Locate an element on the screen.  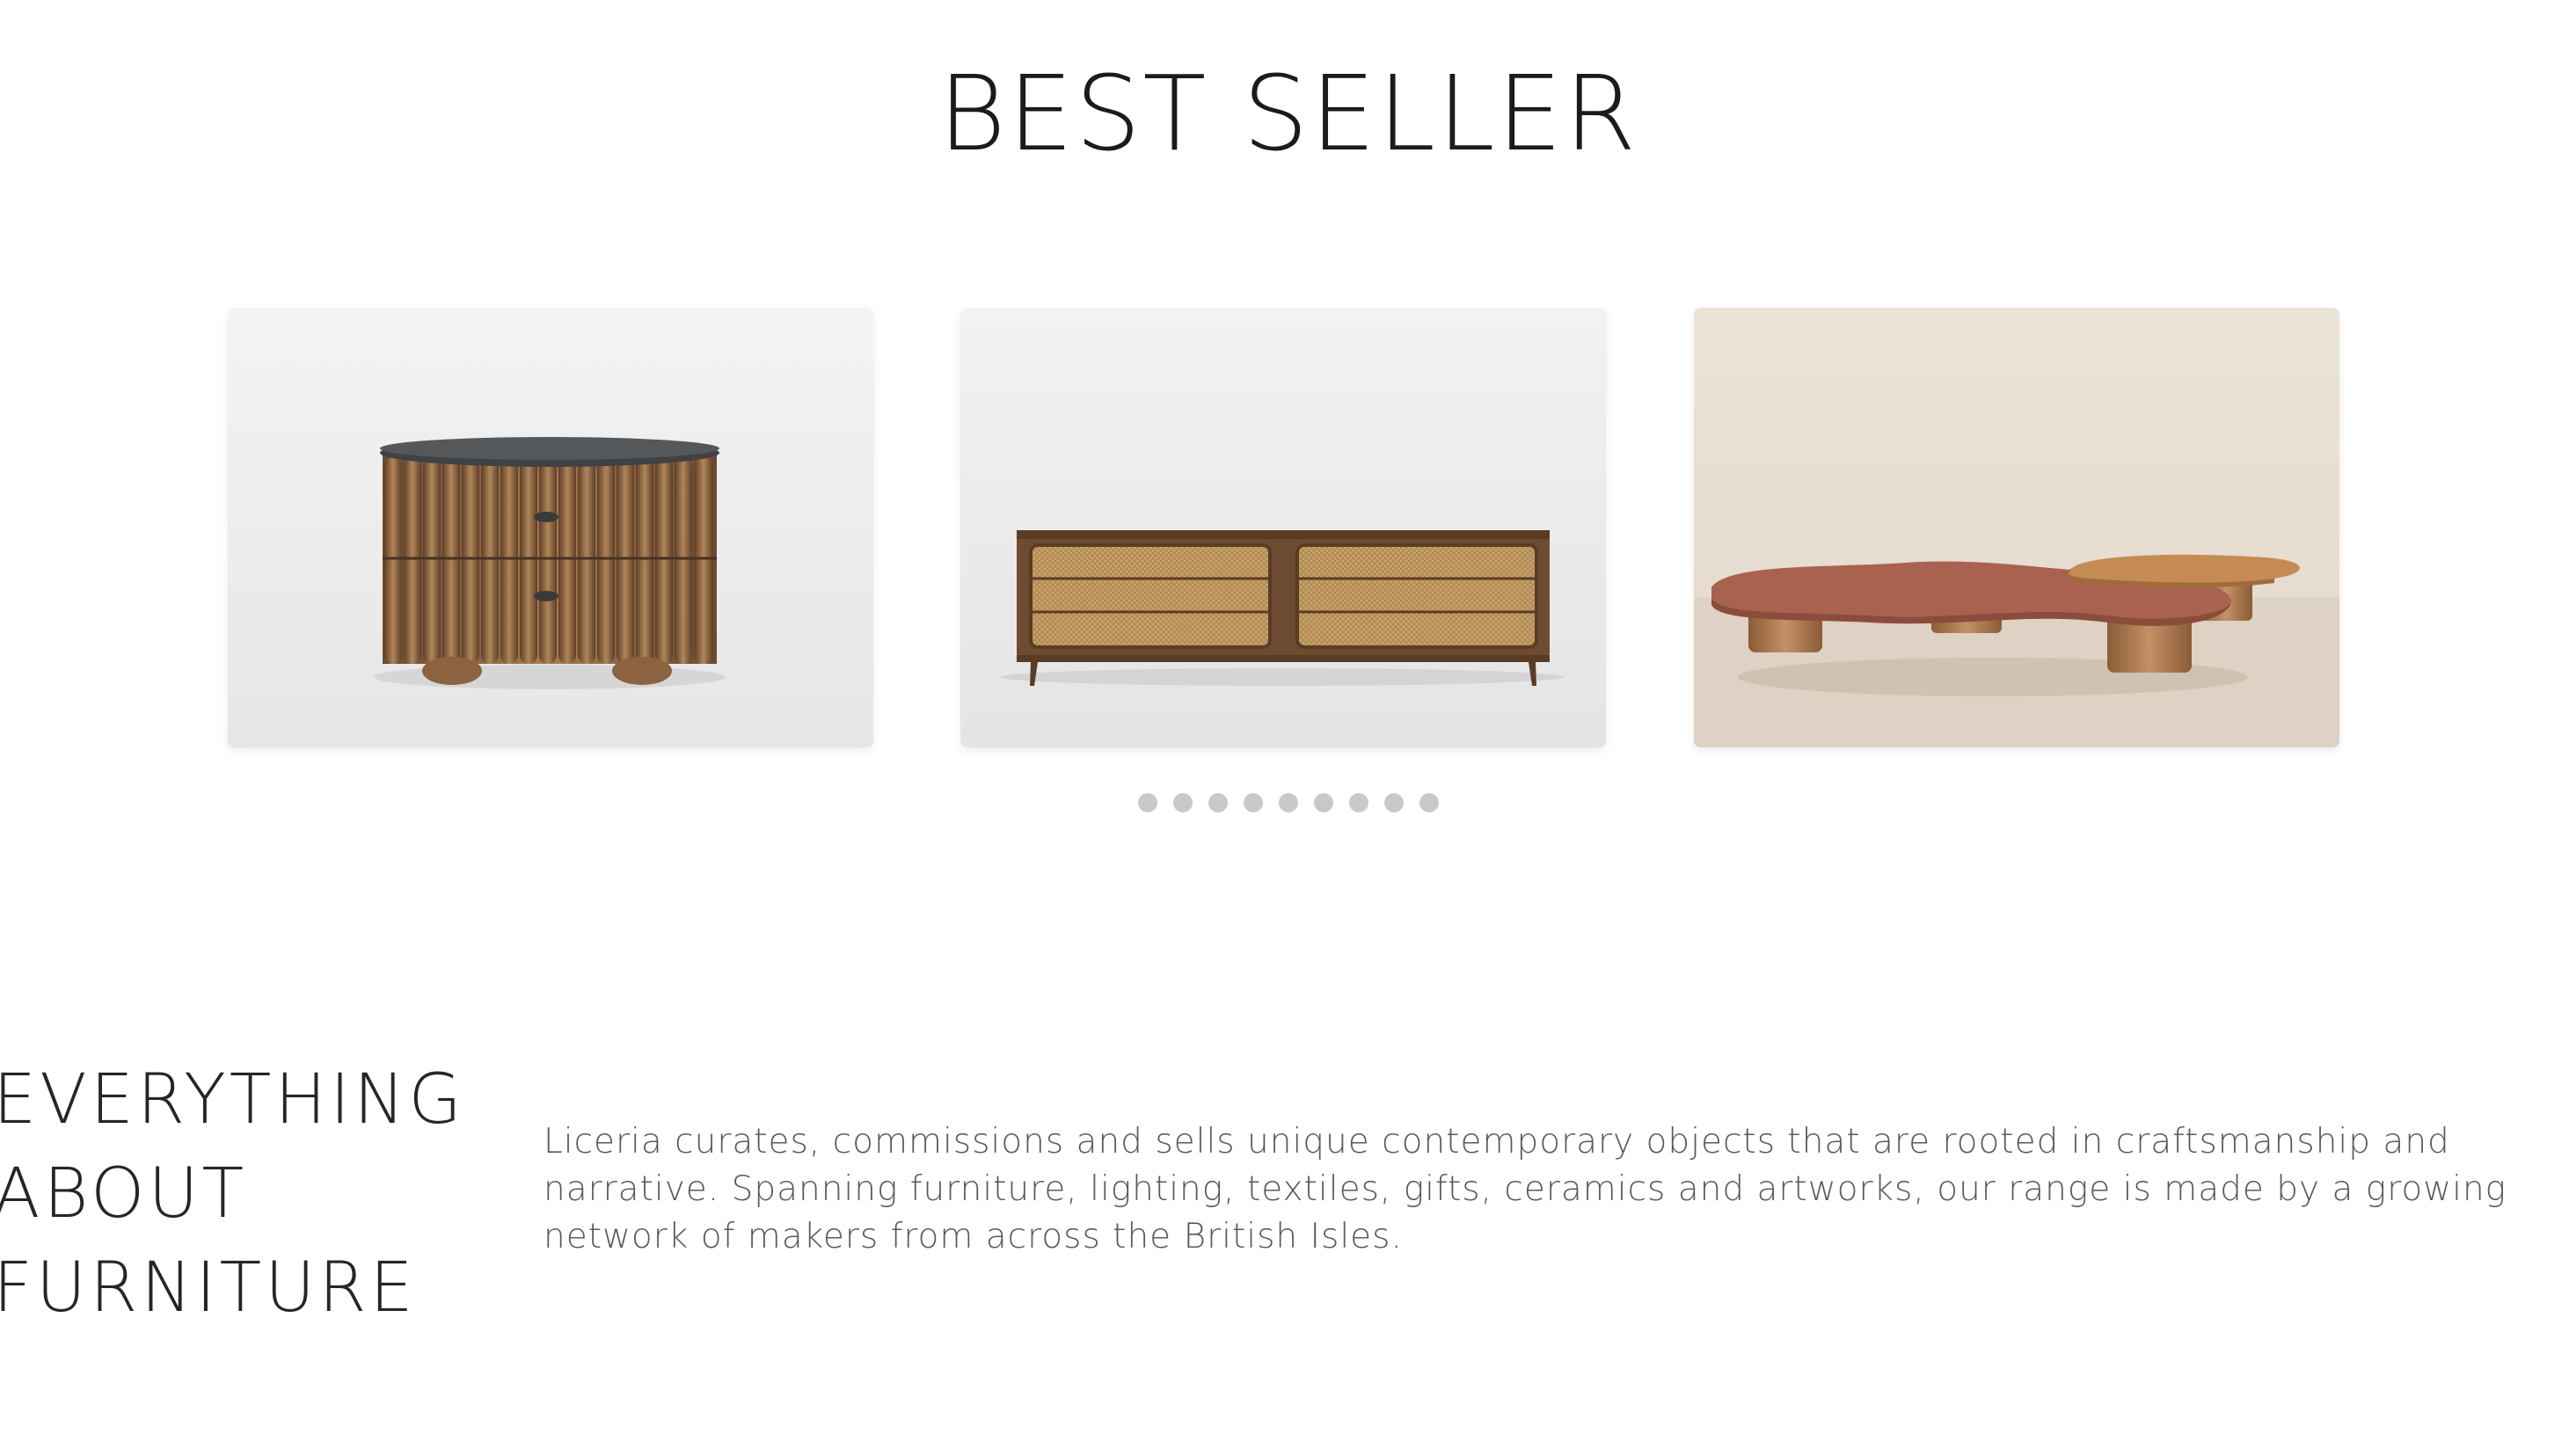
about-heading: EVERYTHING ABOUT FURNITURE is located at coordinates (232, 1194).